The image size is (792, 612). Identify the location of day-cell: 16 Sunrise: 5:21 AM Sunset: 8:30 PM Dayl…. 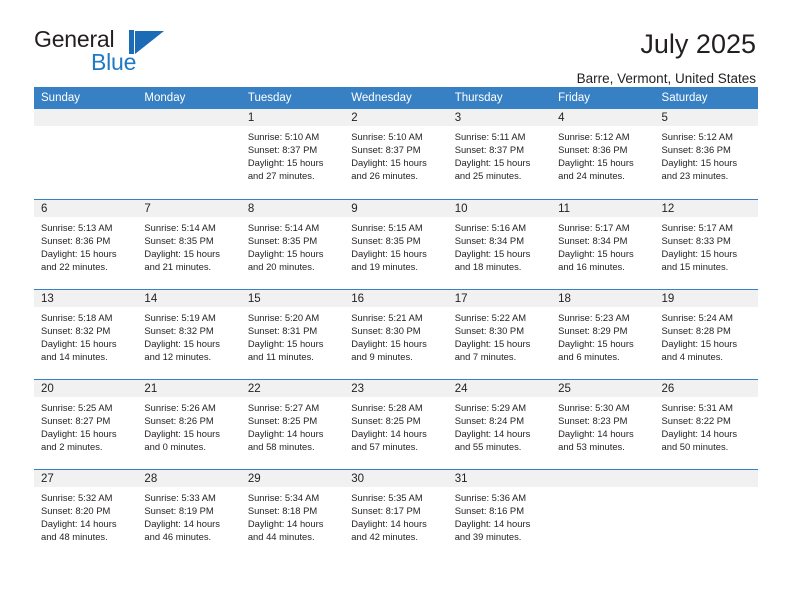
(396, 333).